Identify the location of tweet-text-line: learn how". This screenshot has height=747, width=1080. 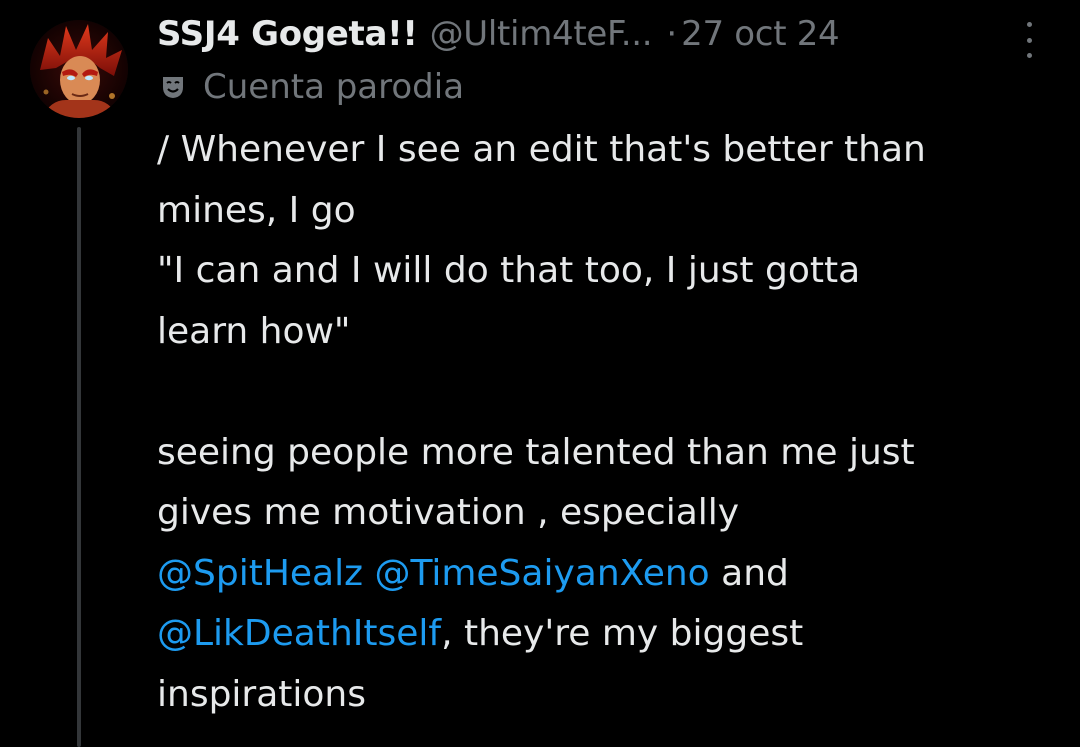
(254, 331).